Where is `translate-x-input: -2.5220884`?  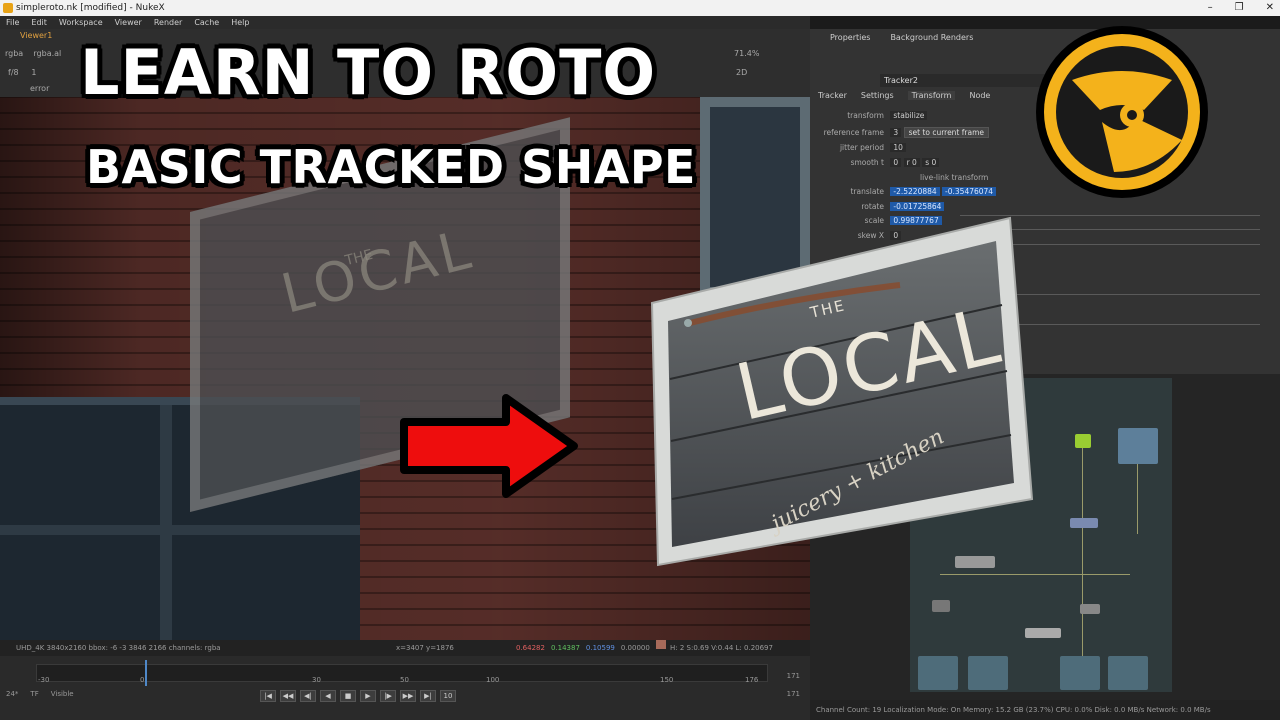 translate-x-input: -2.5220884 is located at coordinates (915, 191).